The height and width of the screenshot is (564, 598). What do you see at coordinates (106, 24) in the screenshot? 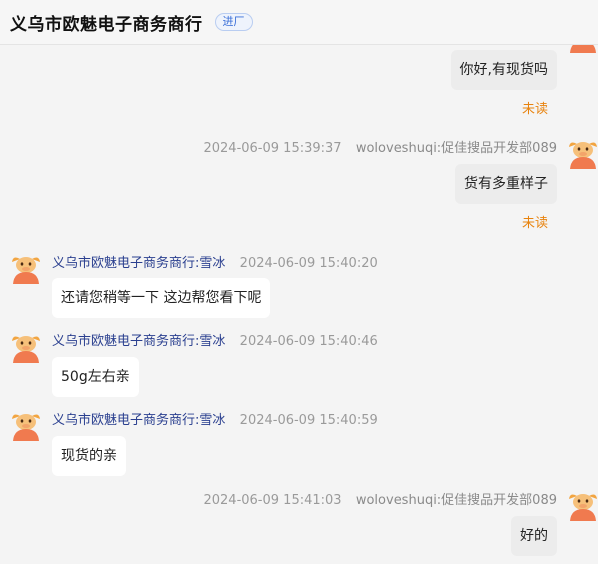
I see `shop-name-title: 义乌市欧魅电子商务商行` at bounding box center [106, 24].